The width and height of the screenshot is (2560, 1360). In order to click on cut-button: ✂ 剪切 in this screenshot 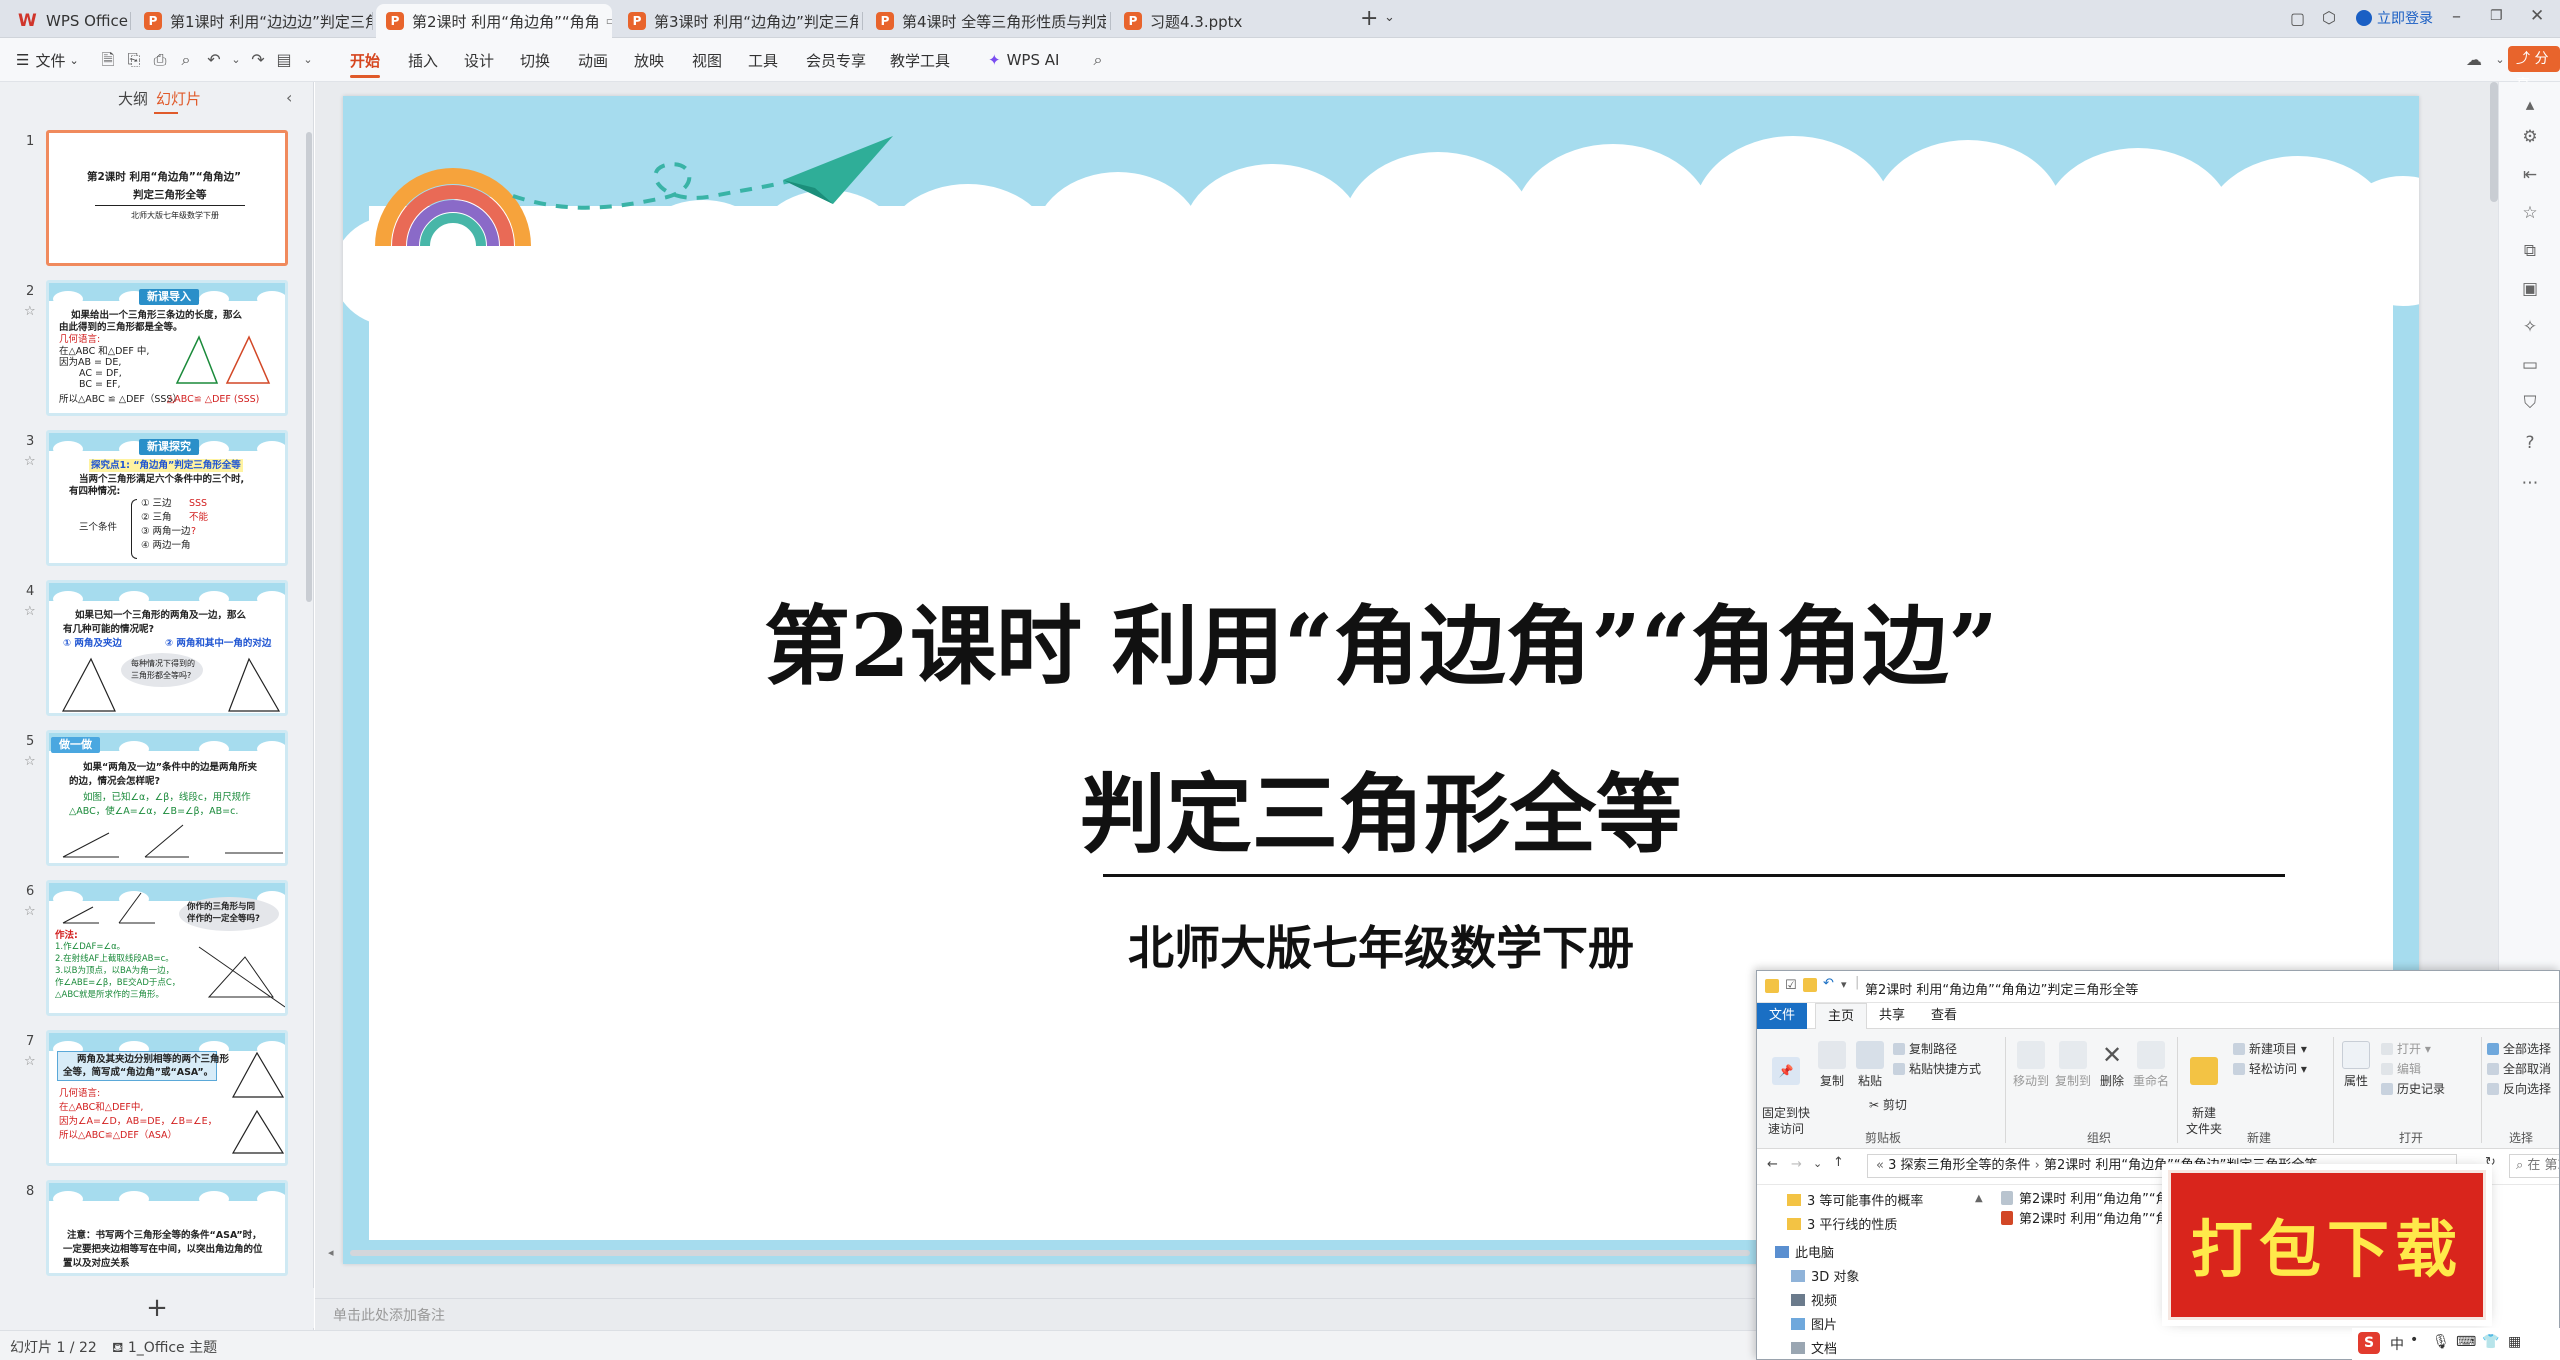, I will do `click(1888, 1105)`.